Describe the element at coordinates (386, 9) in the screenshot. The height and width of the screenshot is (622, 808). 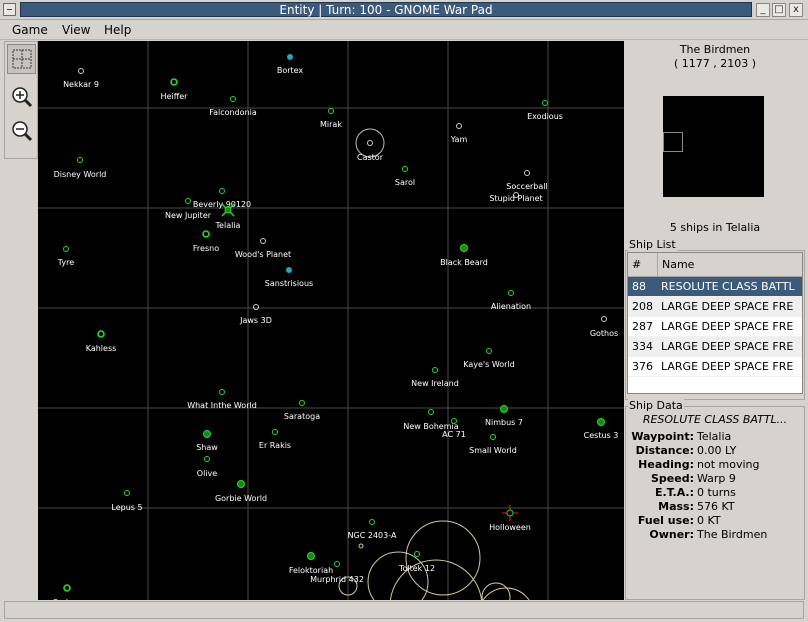
I see `window-title: Entity | Turn: 100 - GNOME War Pad` at that location.